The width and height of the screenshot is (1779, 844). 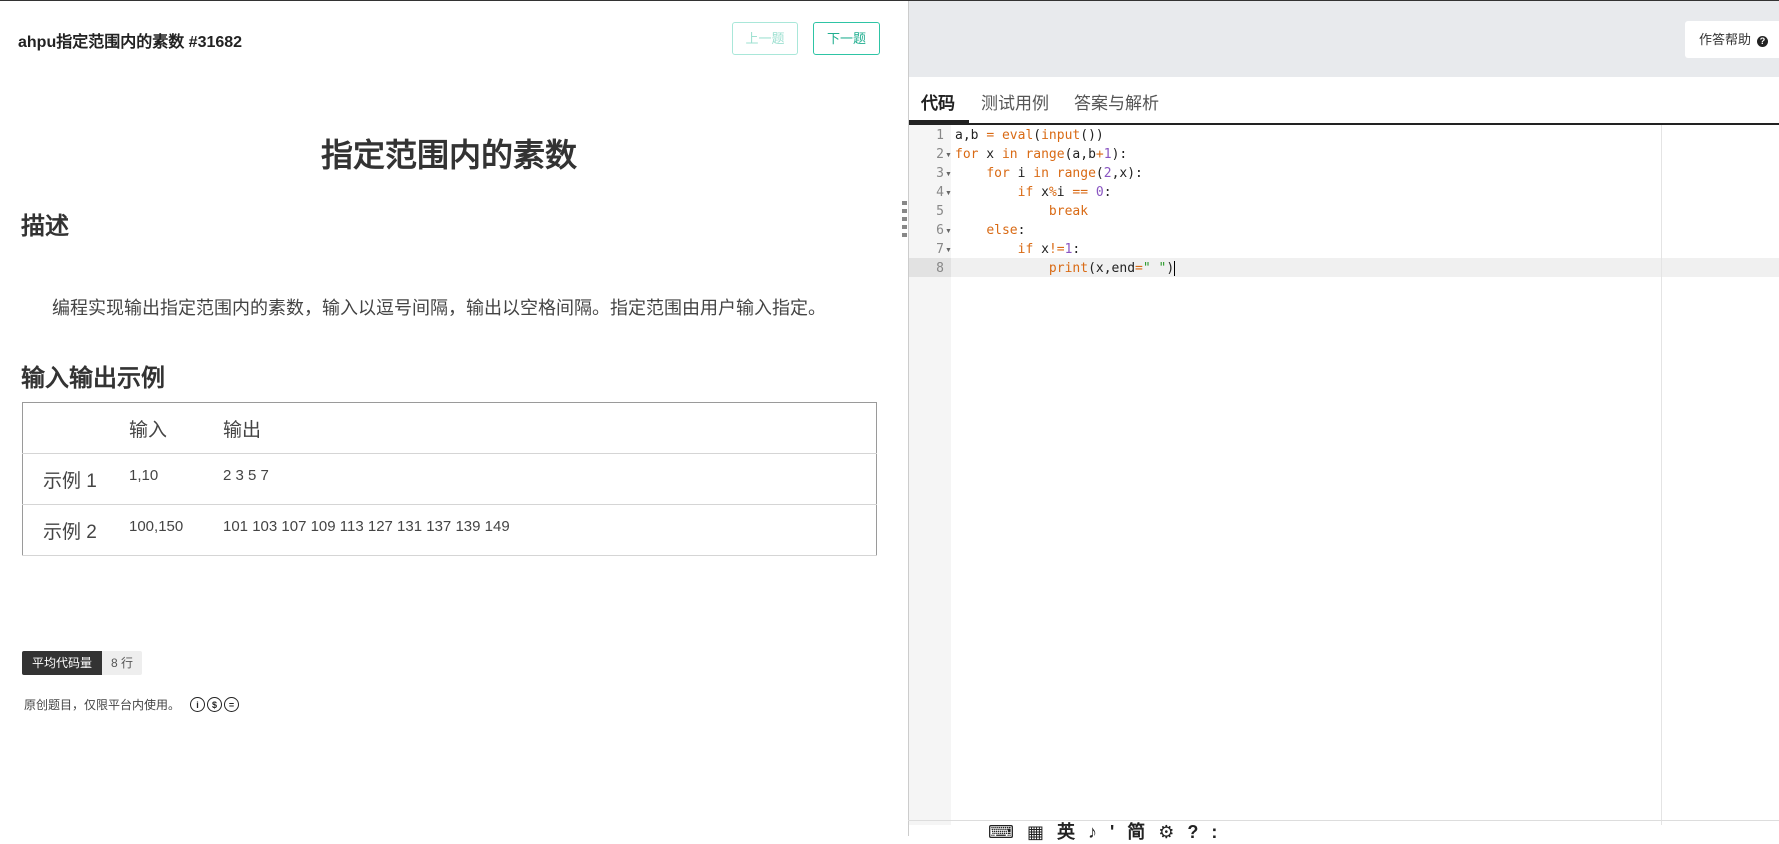 What do you see at coordinates (70, 532) in the screenshot?
I see `example-label: 示例 2` at bounding box center [70, 532].